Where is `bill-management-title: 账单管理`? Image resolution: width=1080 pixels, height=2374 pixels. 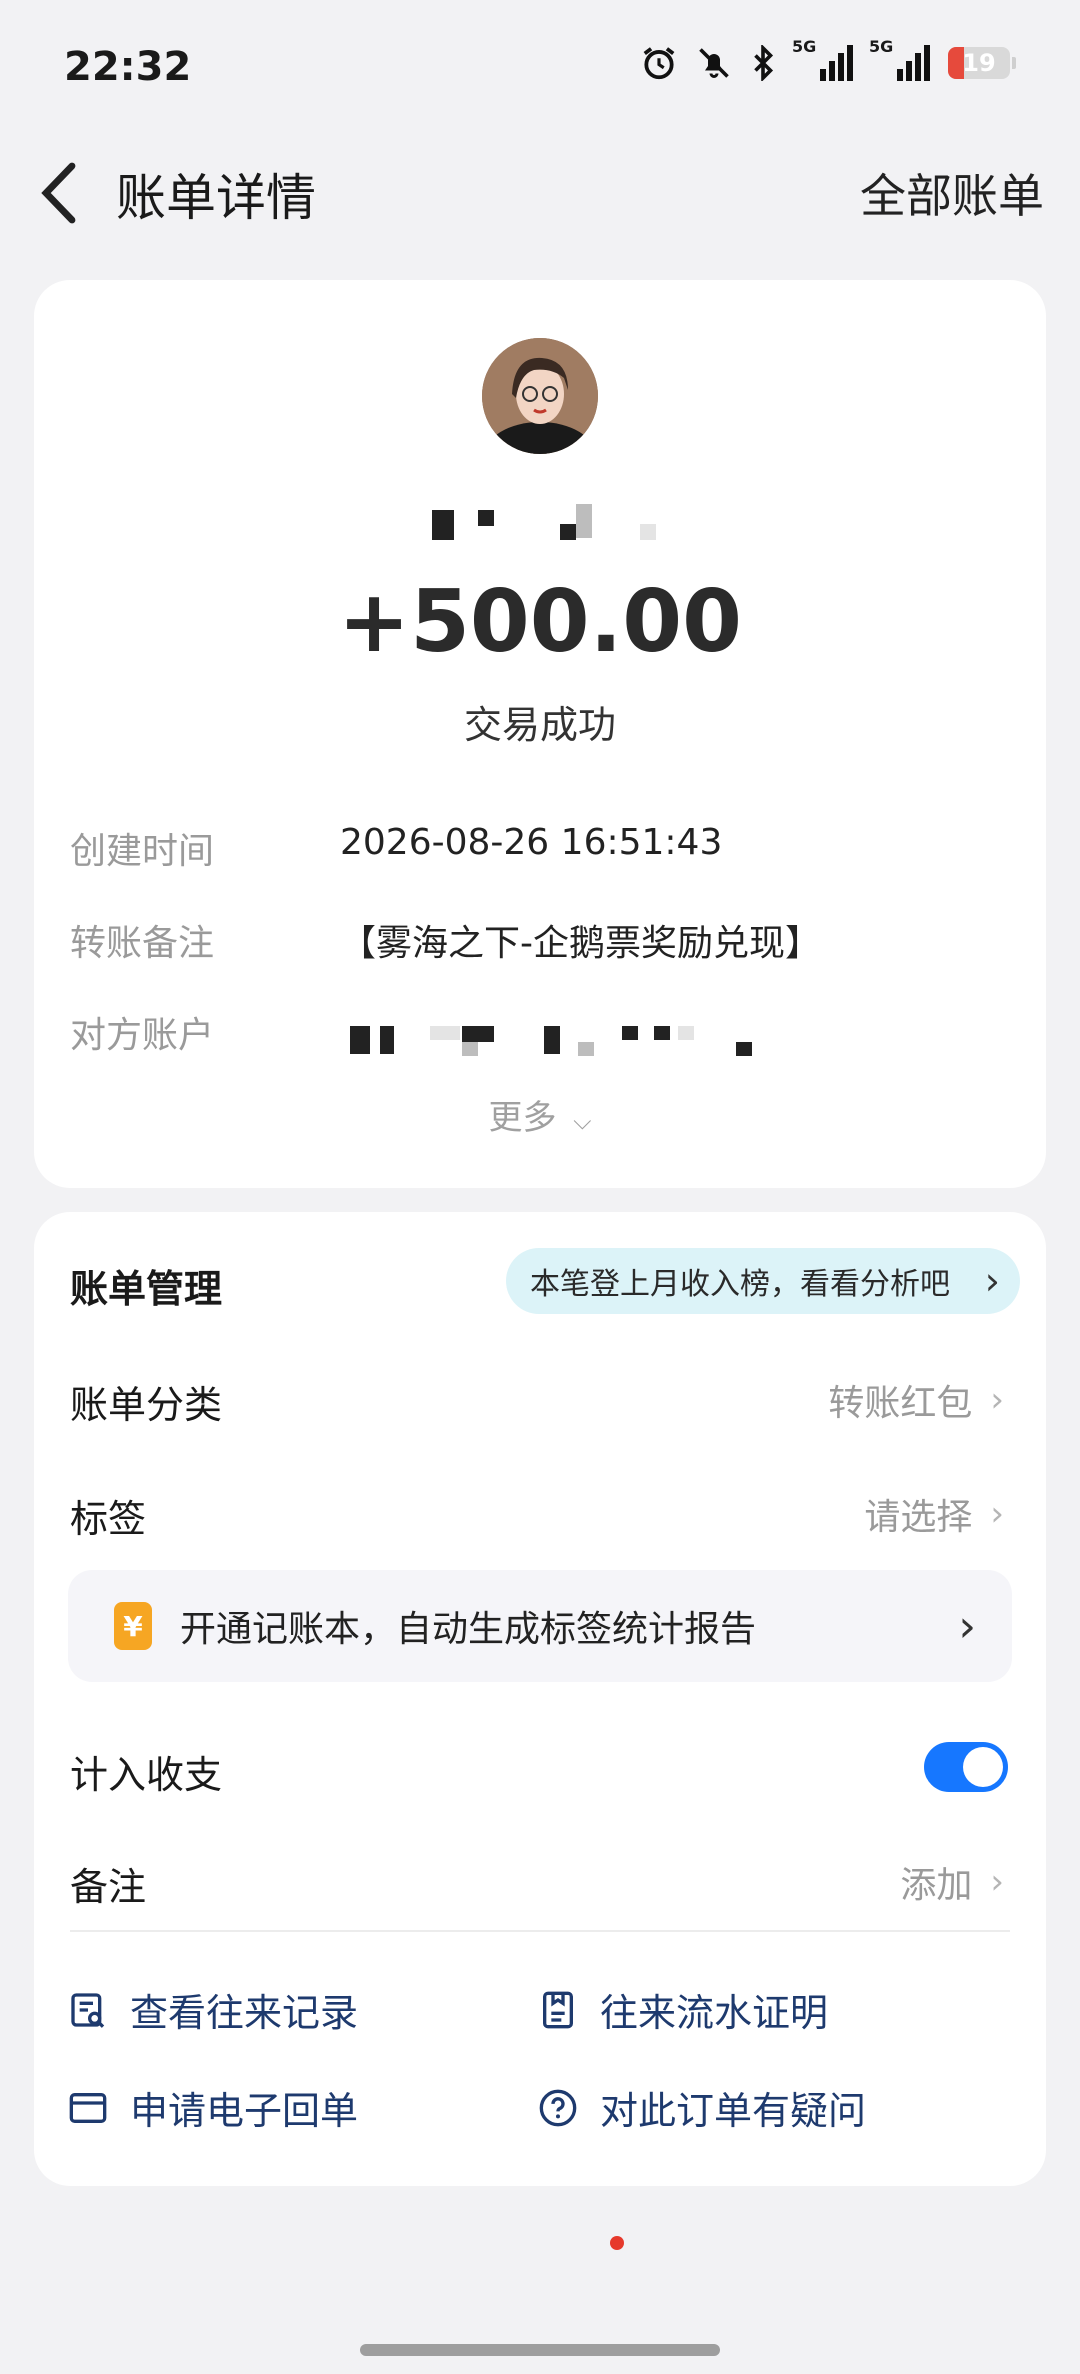
bill-management-title: 账单管理 is located at coordinates (146, 1289).